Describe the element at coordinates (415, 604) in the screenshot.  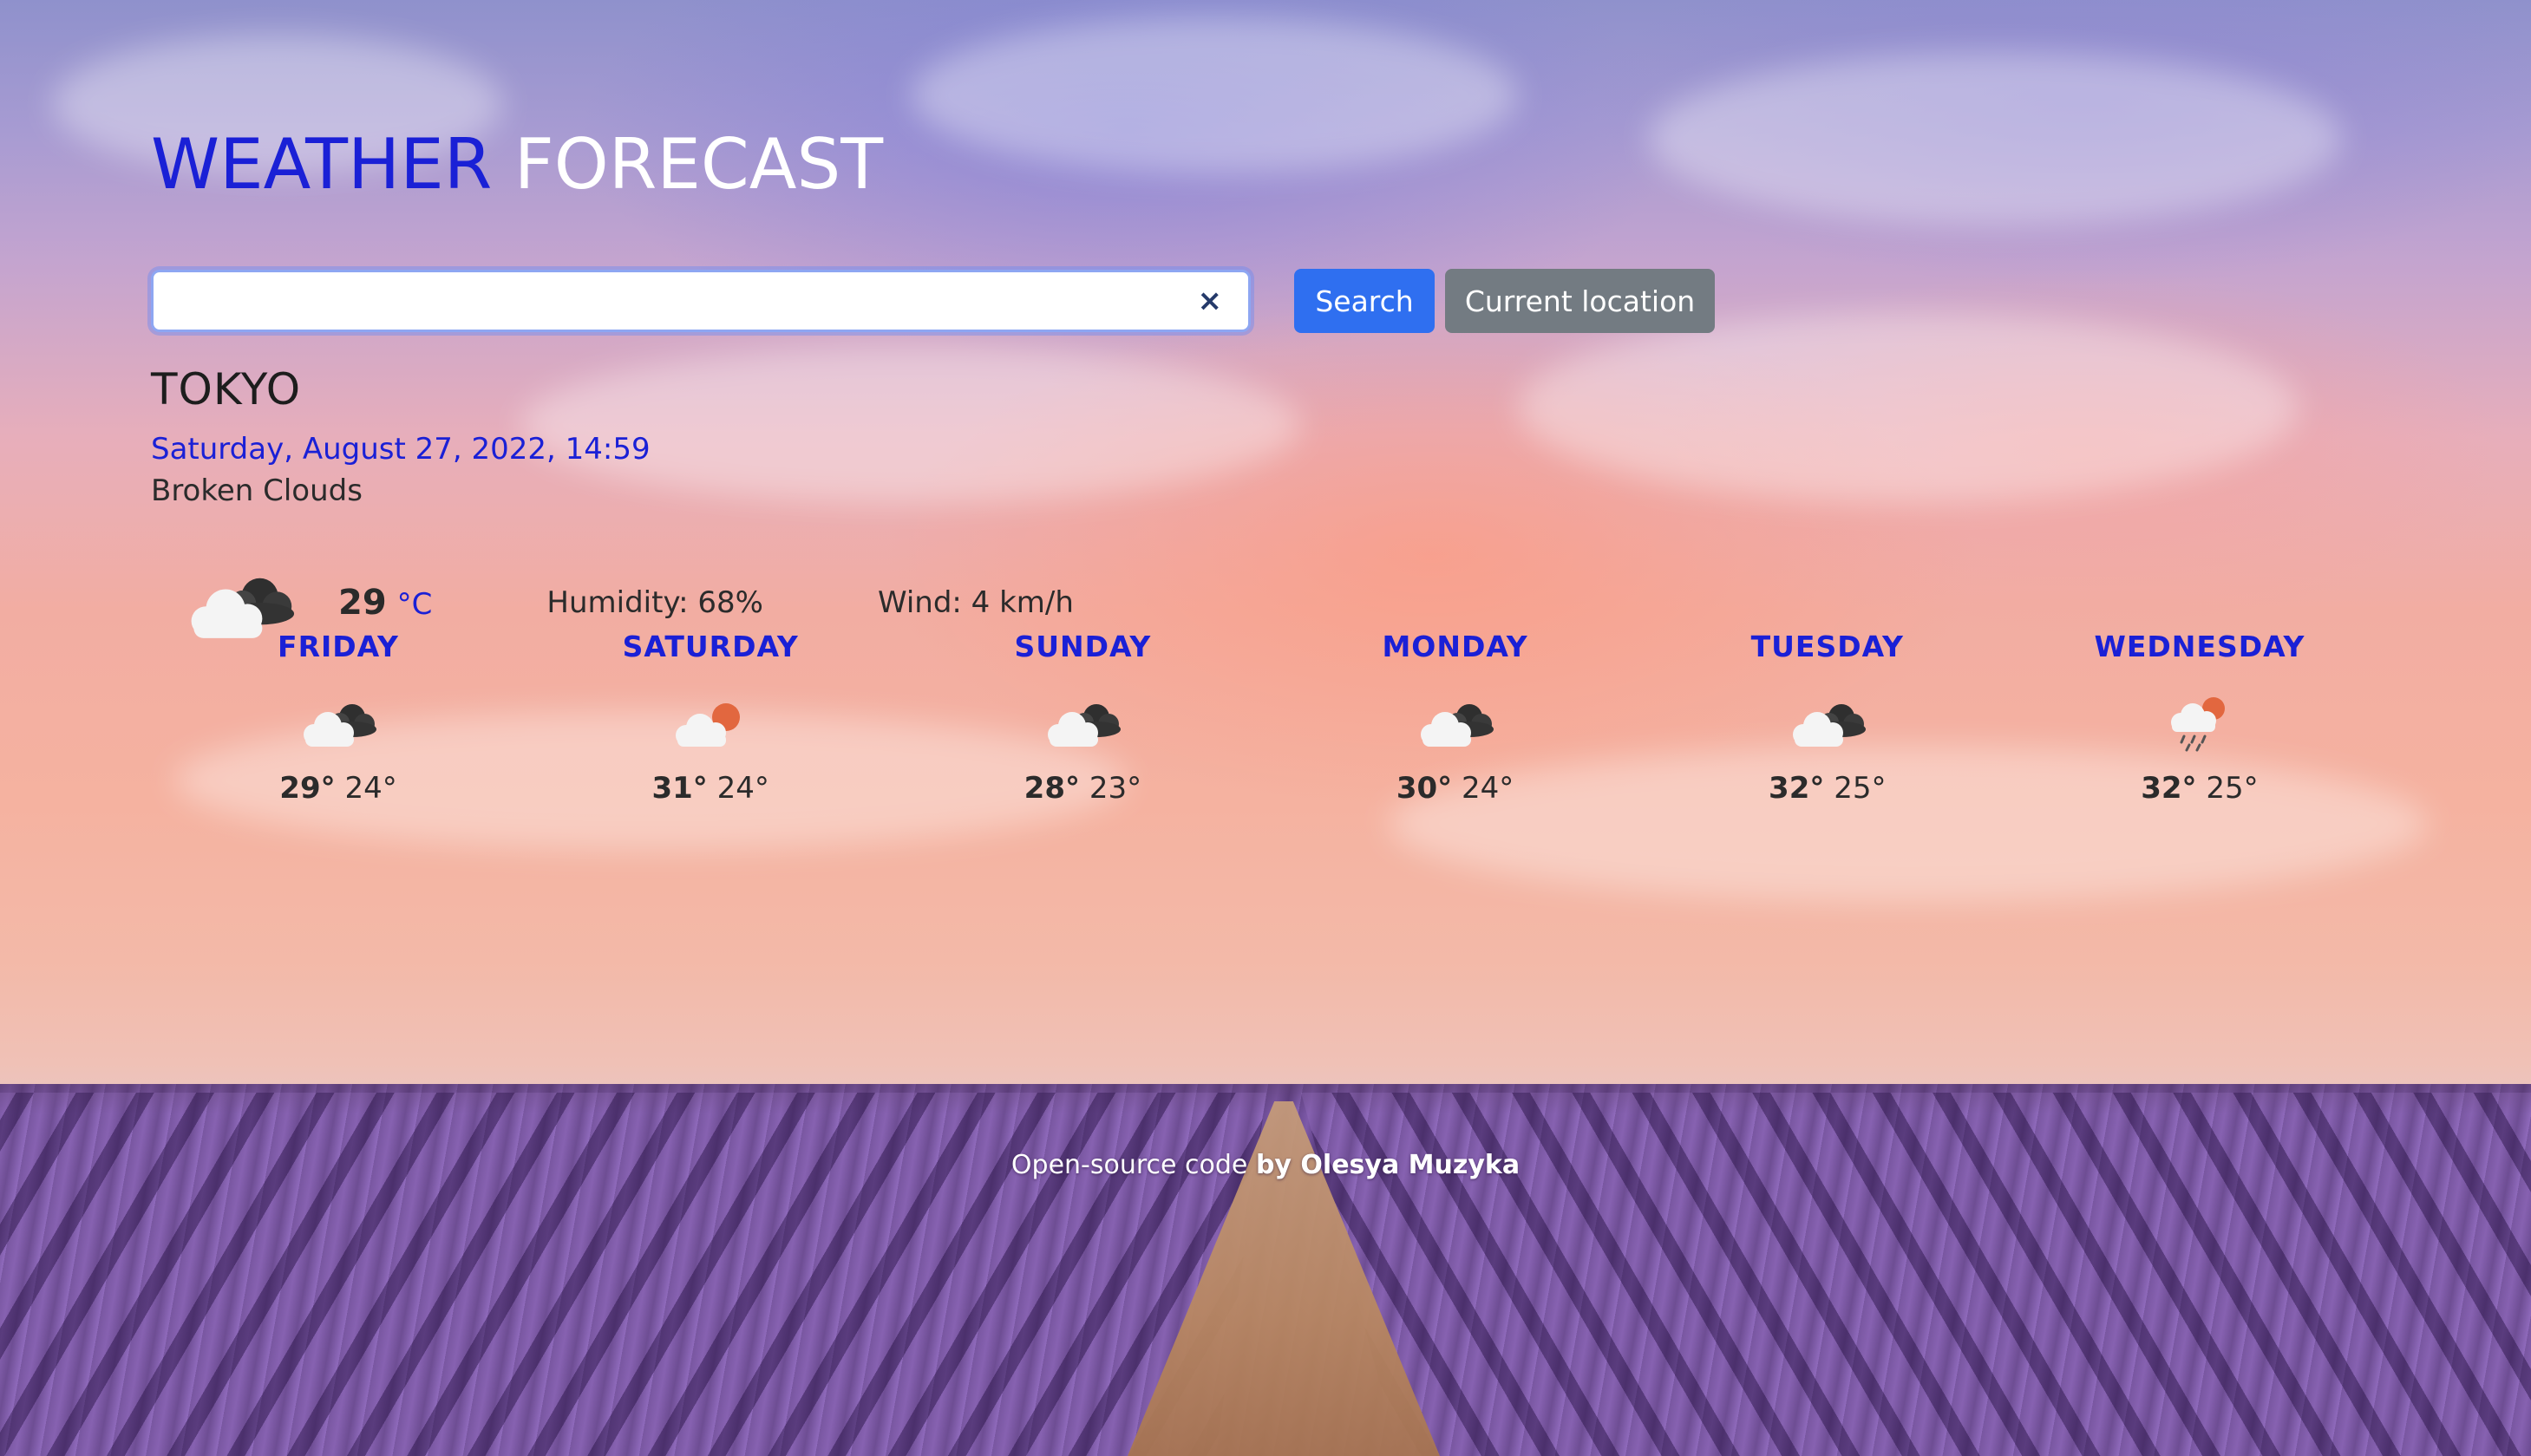
I see `celsius-unit-link: °C` at that location.